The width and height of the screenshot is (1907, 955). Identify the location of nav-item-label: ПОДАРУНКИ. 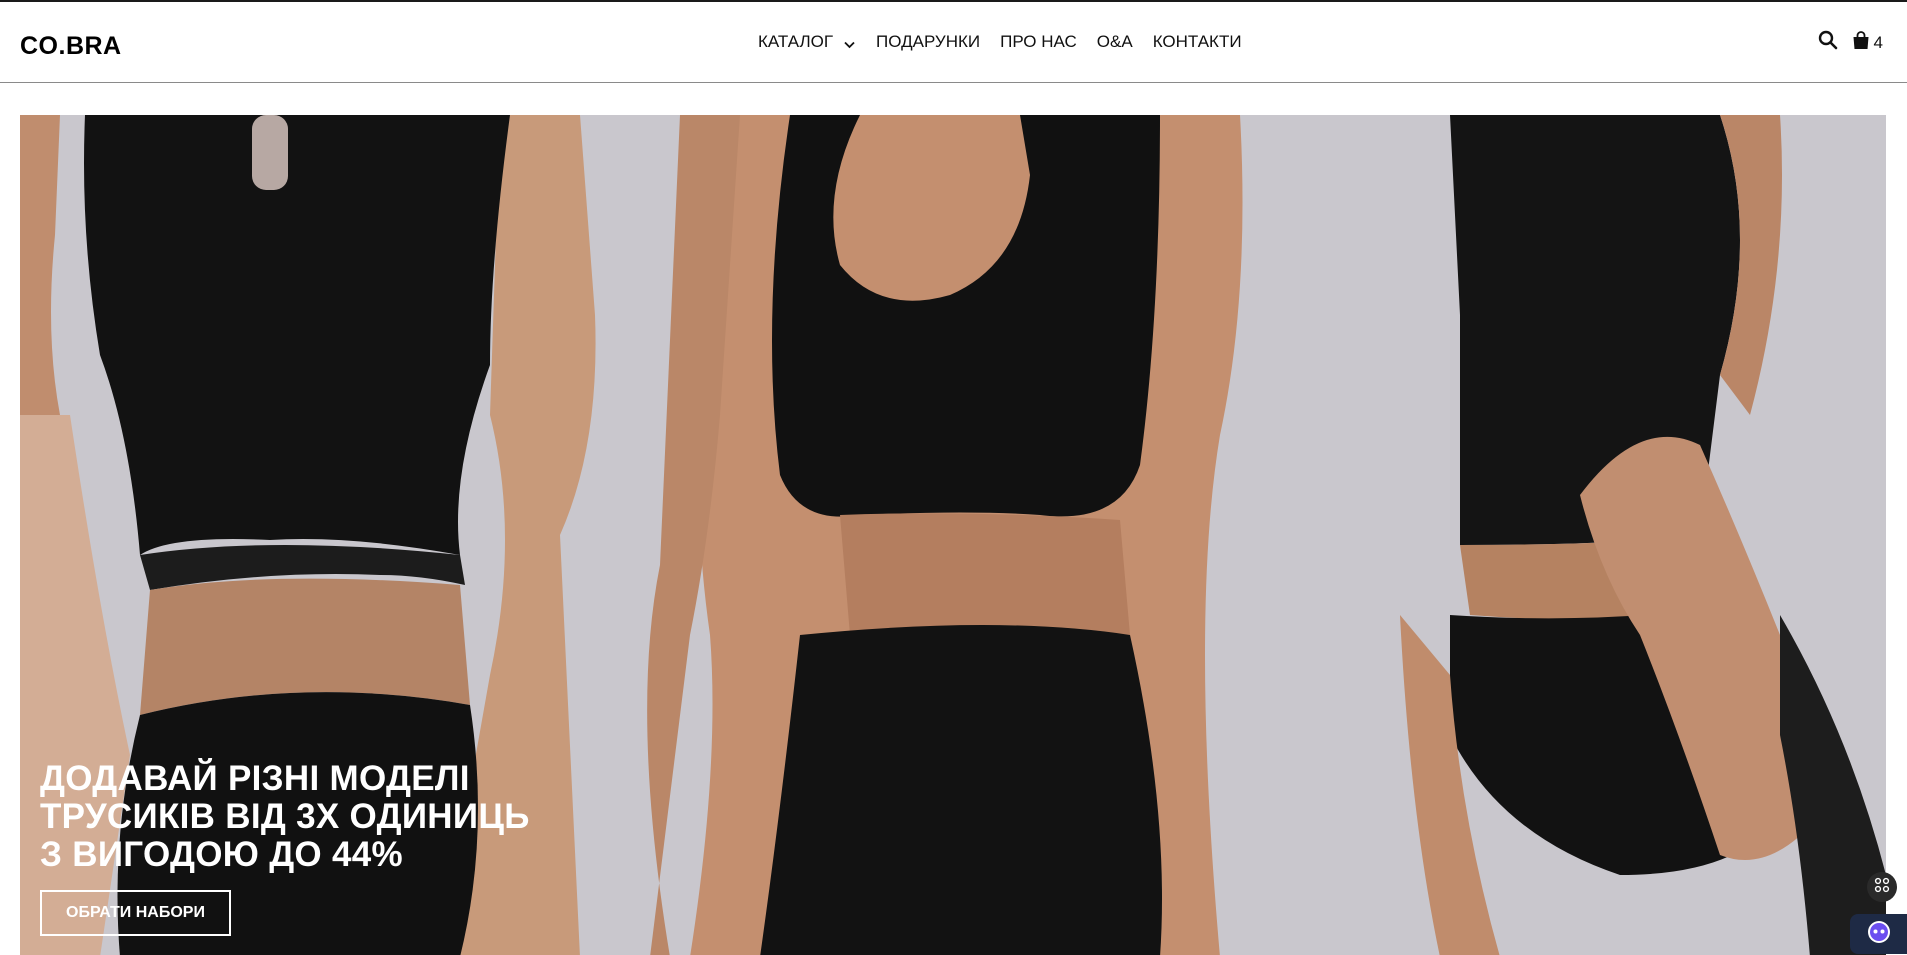
(928, 41).